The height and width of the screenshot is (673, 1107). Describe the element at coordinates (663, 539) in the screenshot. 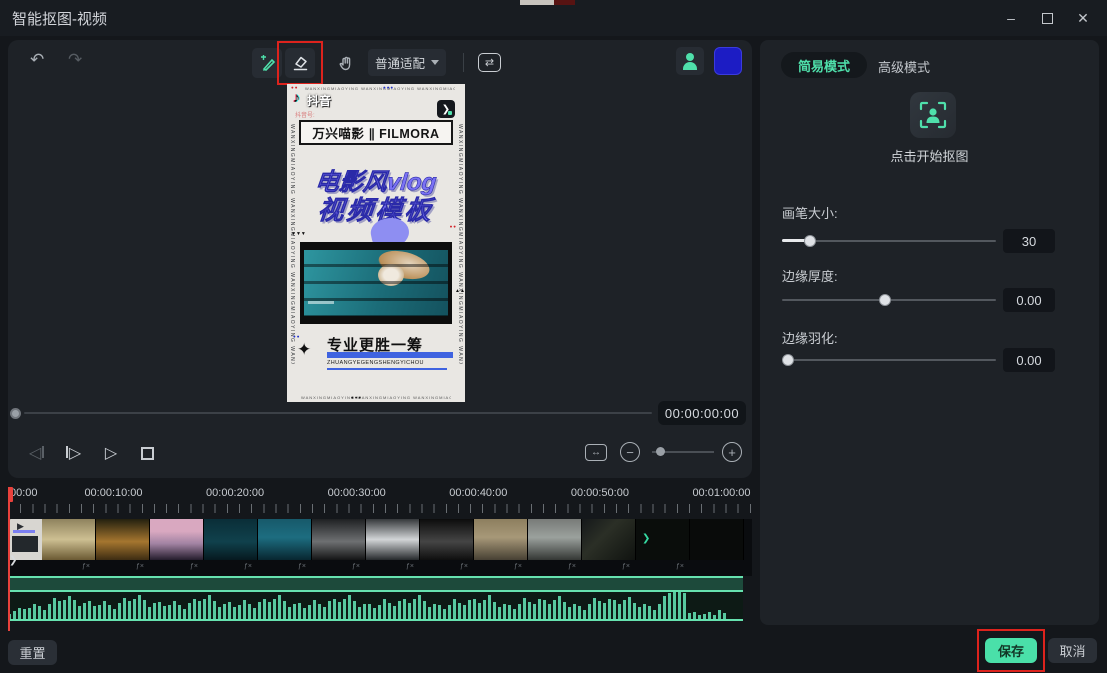

I see `clip-thumbnail: ❯` at that location.